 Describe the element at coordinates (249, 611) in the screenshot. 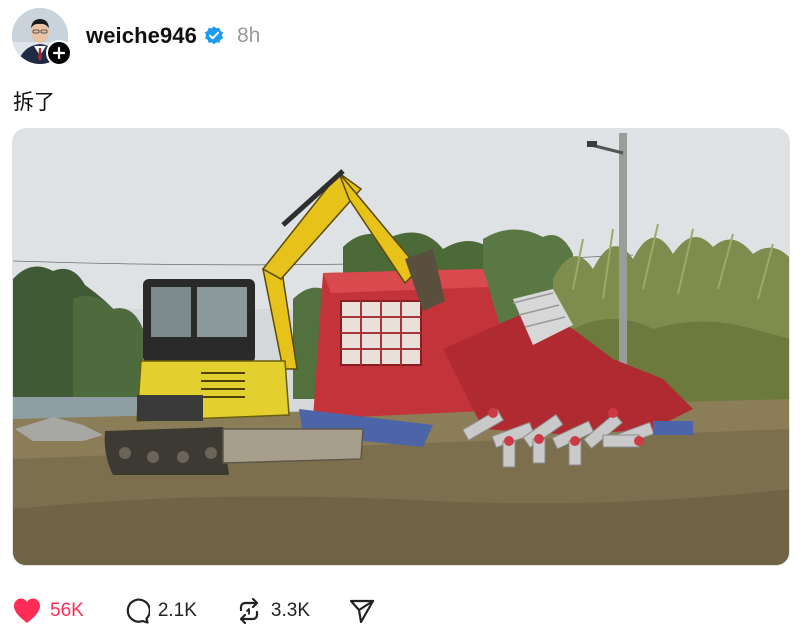

I see `repost-icon` at that location.